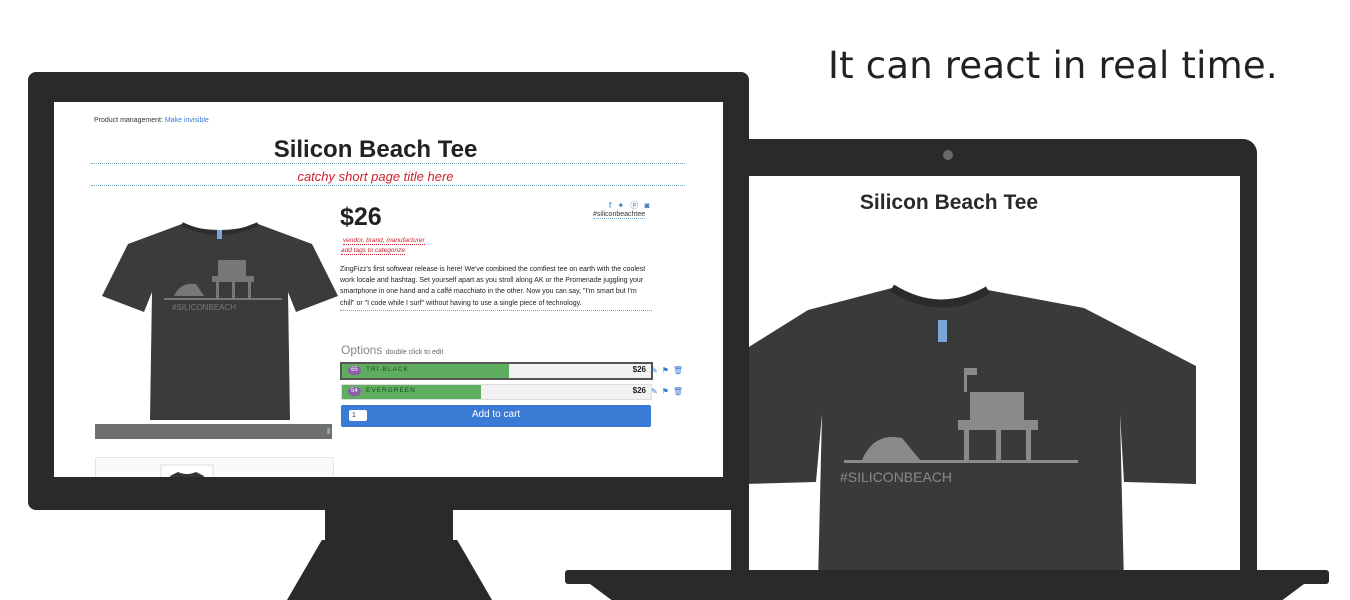  I want to click on laptop-base, so click(947, 577).